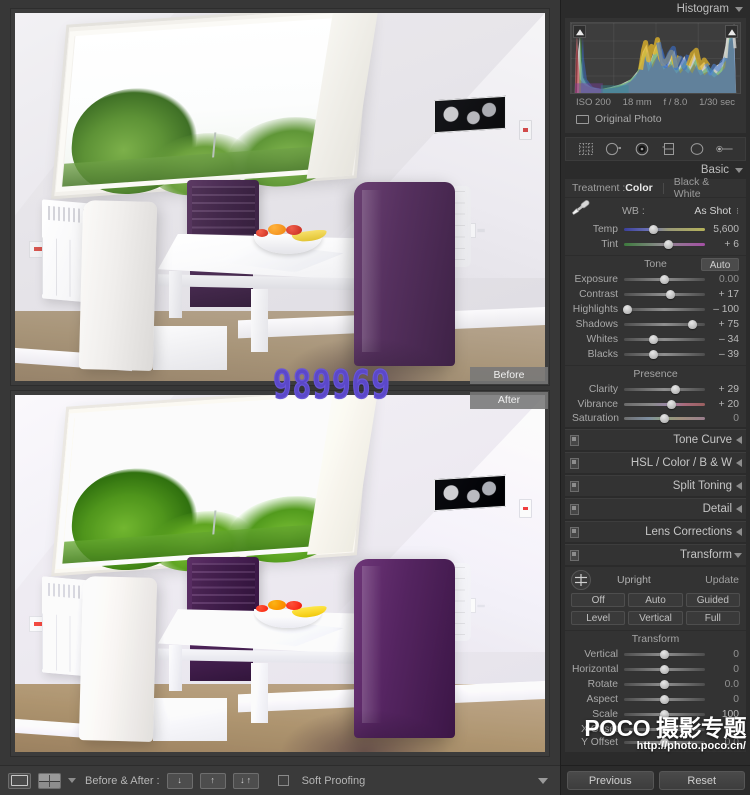 The width and height of the screenshot is (750, 795). What do you see at coordinates (655, 508) in the screenshot?
I see `panel-detail: Detail` at bounding box center [655, 508].